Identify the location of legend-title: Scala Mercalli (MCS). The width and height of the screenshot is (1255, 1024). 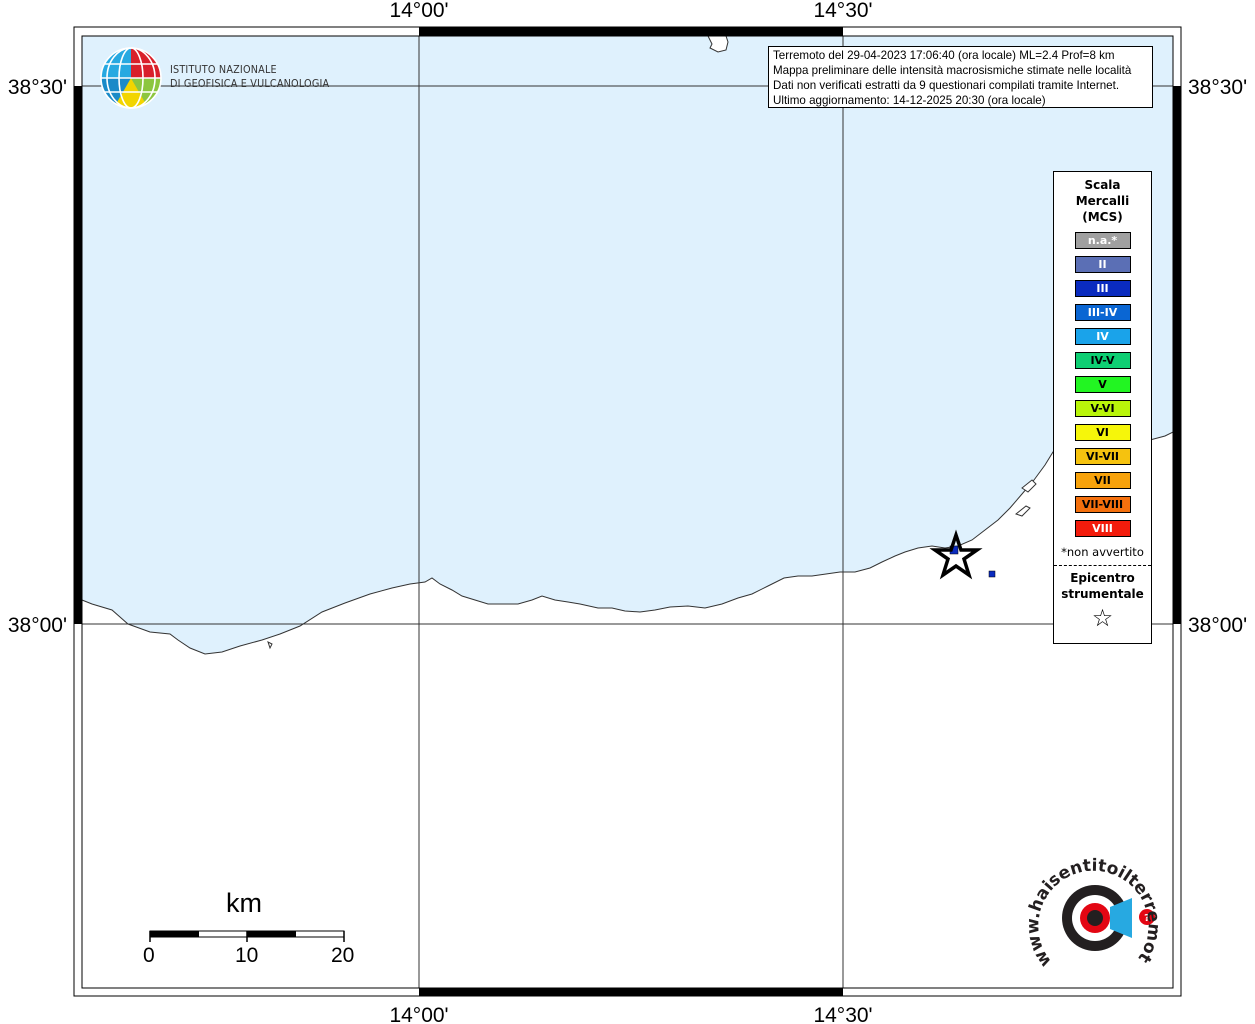
(1102, 201).